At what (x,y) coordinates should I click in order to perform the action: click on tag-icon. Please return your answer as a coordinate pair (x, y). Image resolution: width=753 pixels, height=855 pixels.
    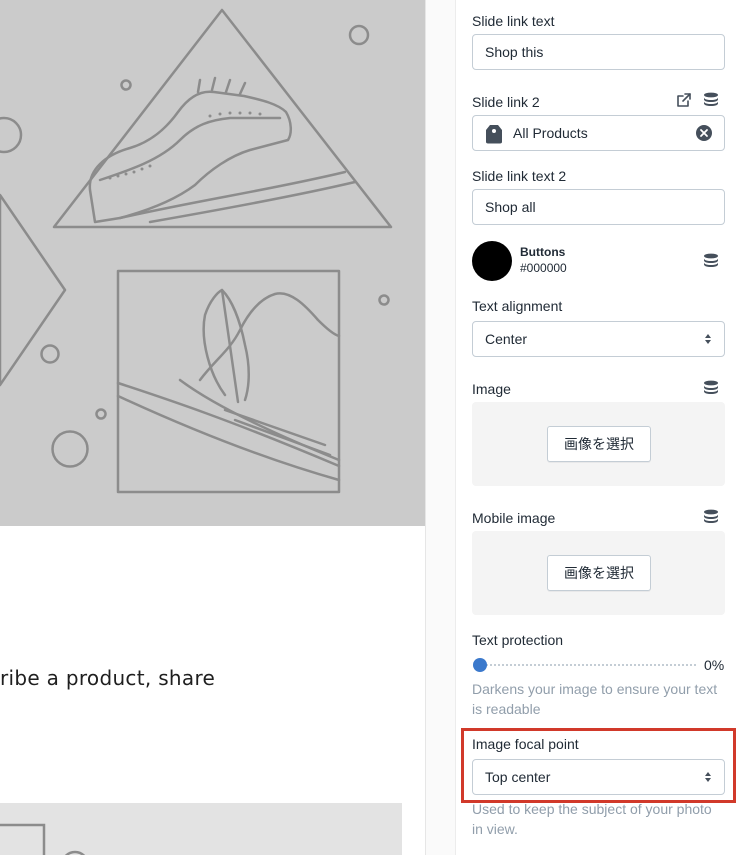
    Looking at the image, I should click on (494, 134).